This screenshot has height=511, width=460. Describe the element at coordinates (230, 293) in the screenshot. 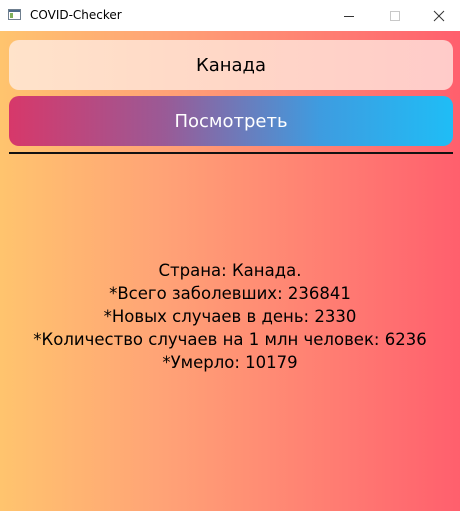

I see `total-cases-line: *Всего заболевших: 236841` at that location.